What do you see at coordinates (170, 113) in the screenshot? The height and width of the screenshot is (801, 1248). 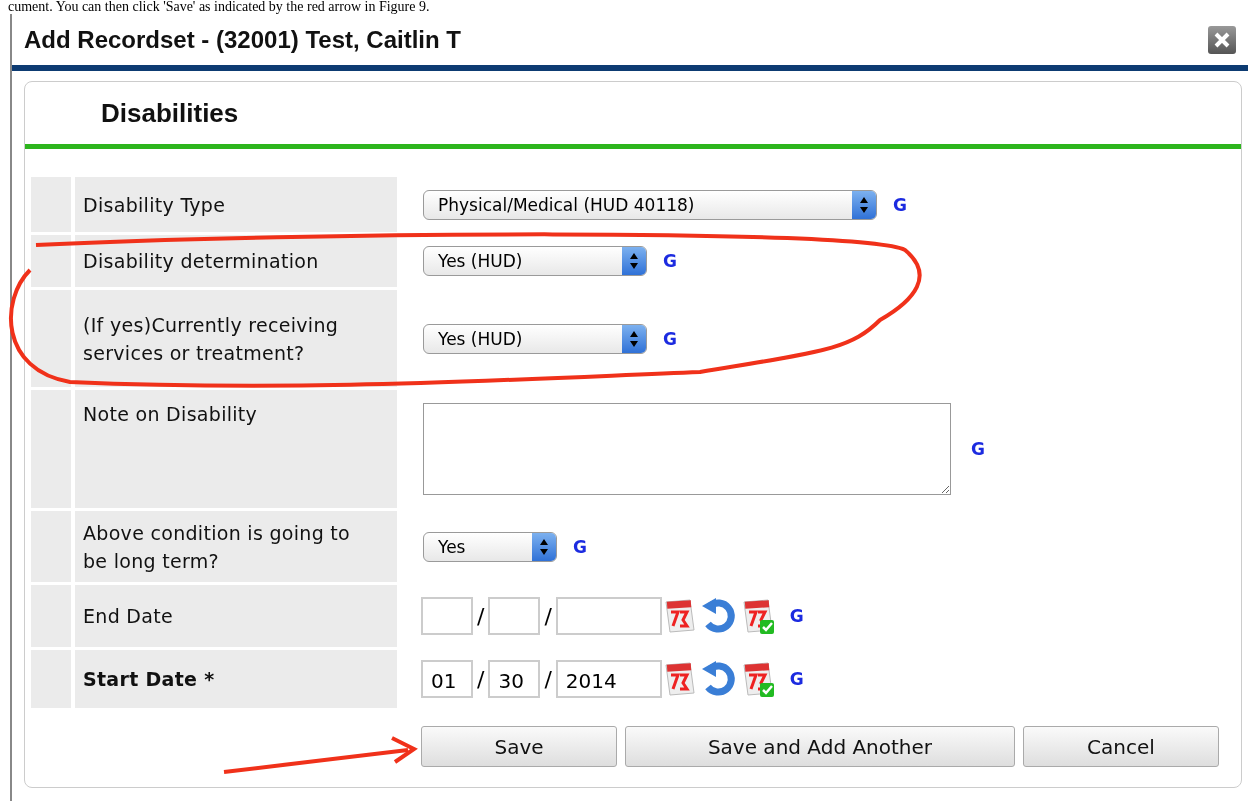 I see `section-title: Disabilities` at bounding box center [170, 113].